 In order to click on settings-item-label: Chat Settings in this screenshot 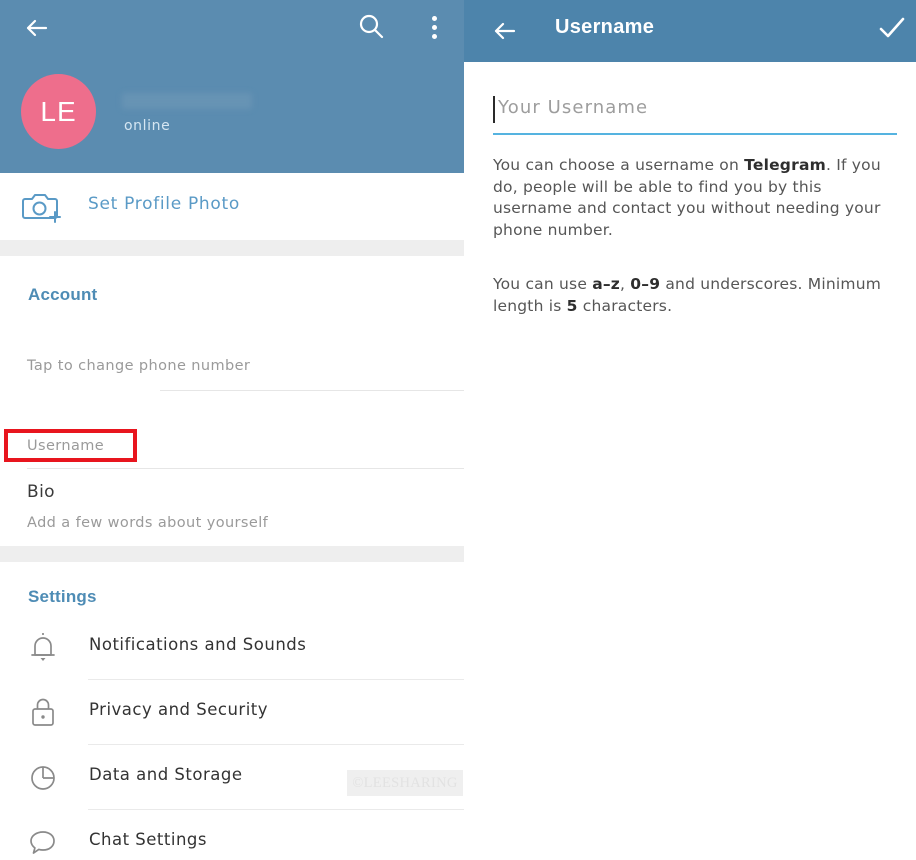, I will do `click(148, 839)`.